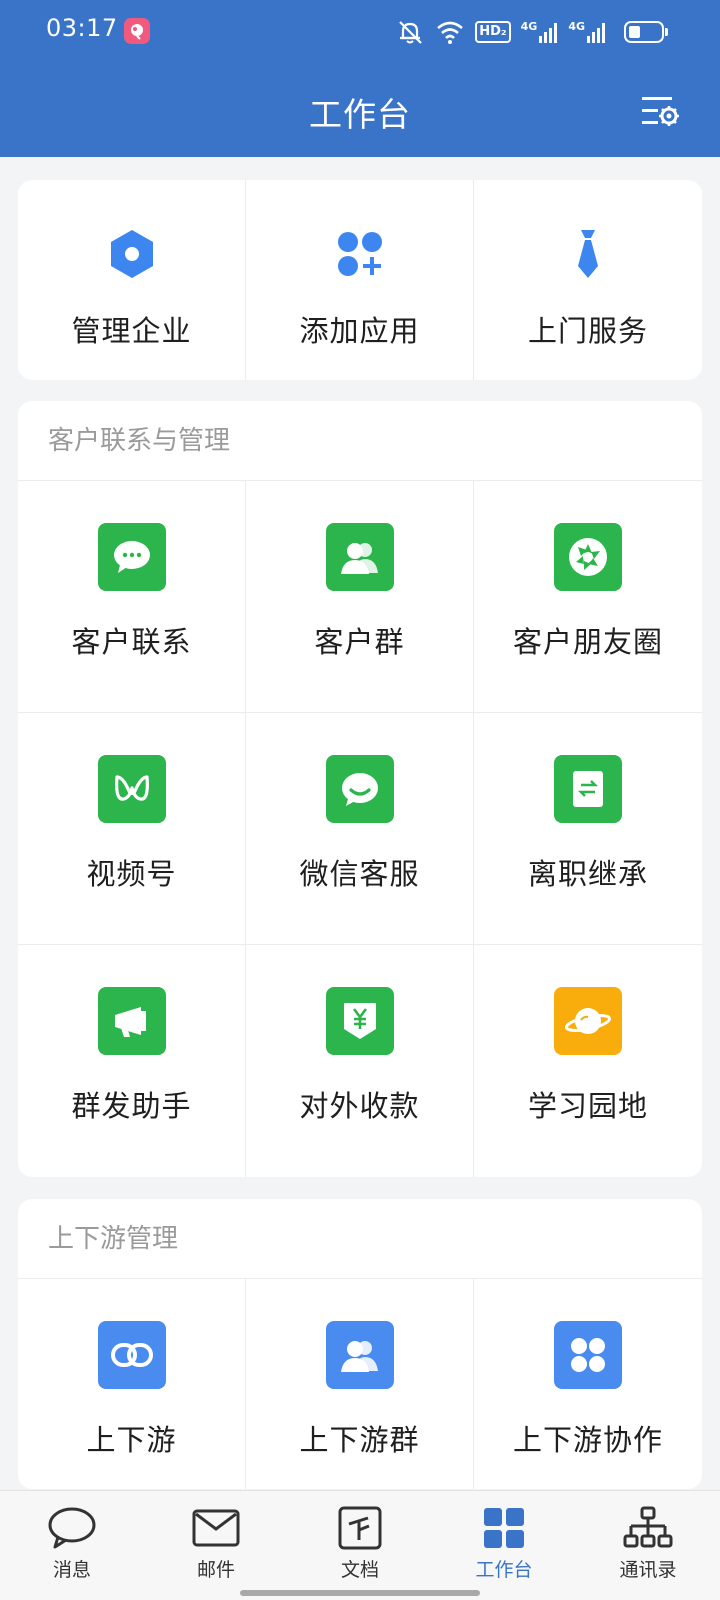 The image size is (720, 1600). Describe the element at coordinates (588, 597) in the screenshot. I see `customer-moments-item: 客户朋友圈` at that location.